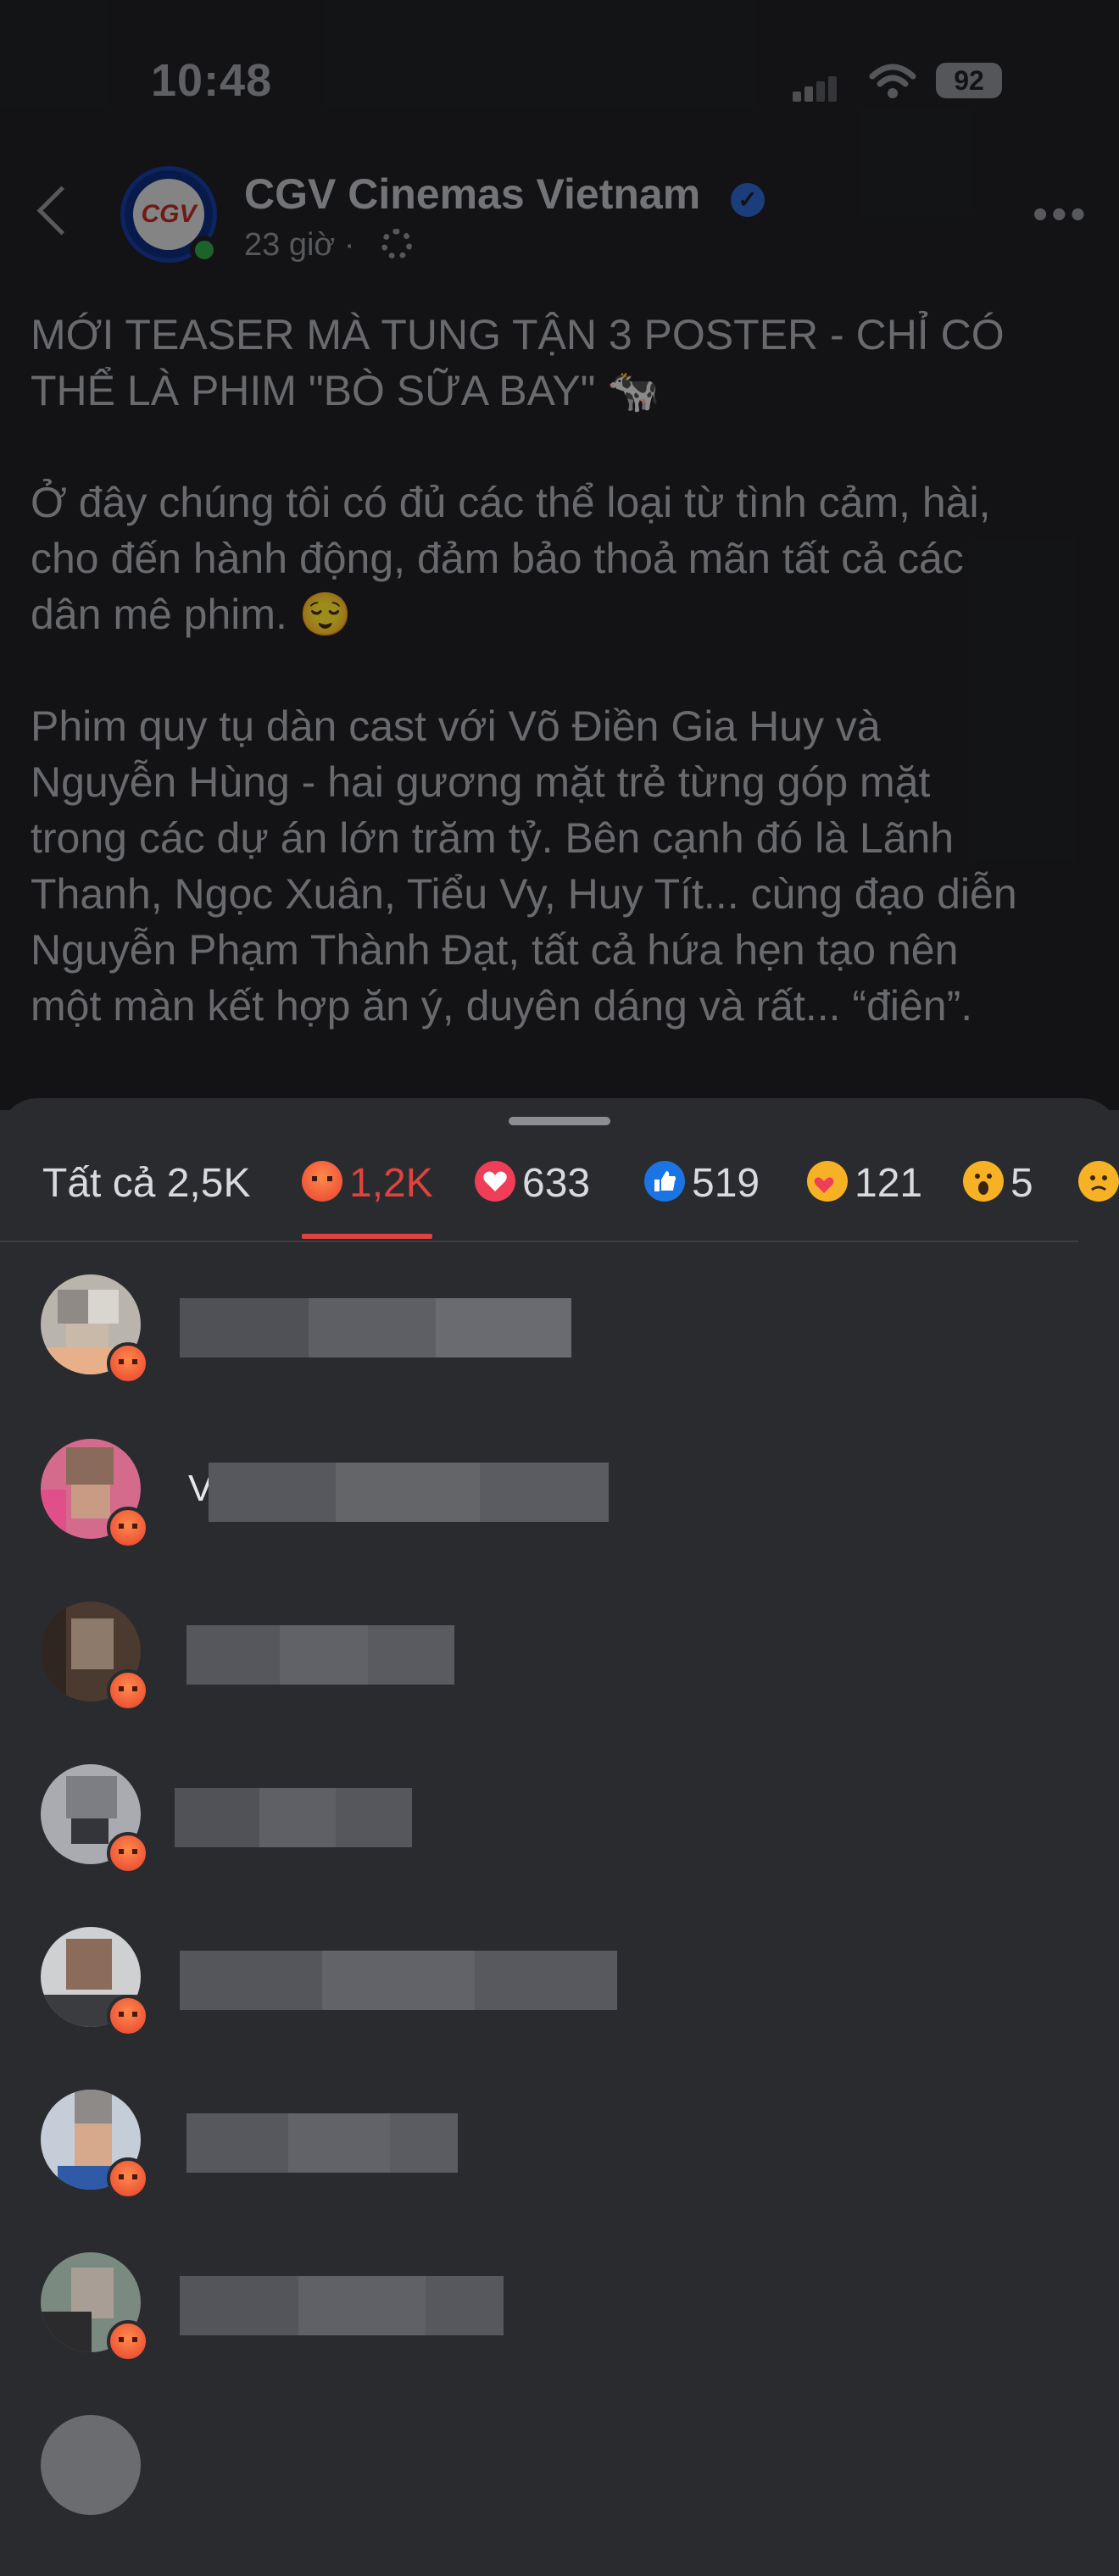 This screenshot has height=2576, width=1119. Describe the element at coordinates (827, 1181) in the screenshot. I see `care-icon` at that location.